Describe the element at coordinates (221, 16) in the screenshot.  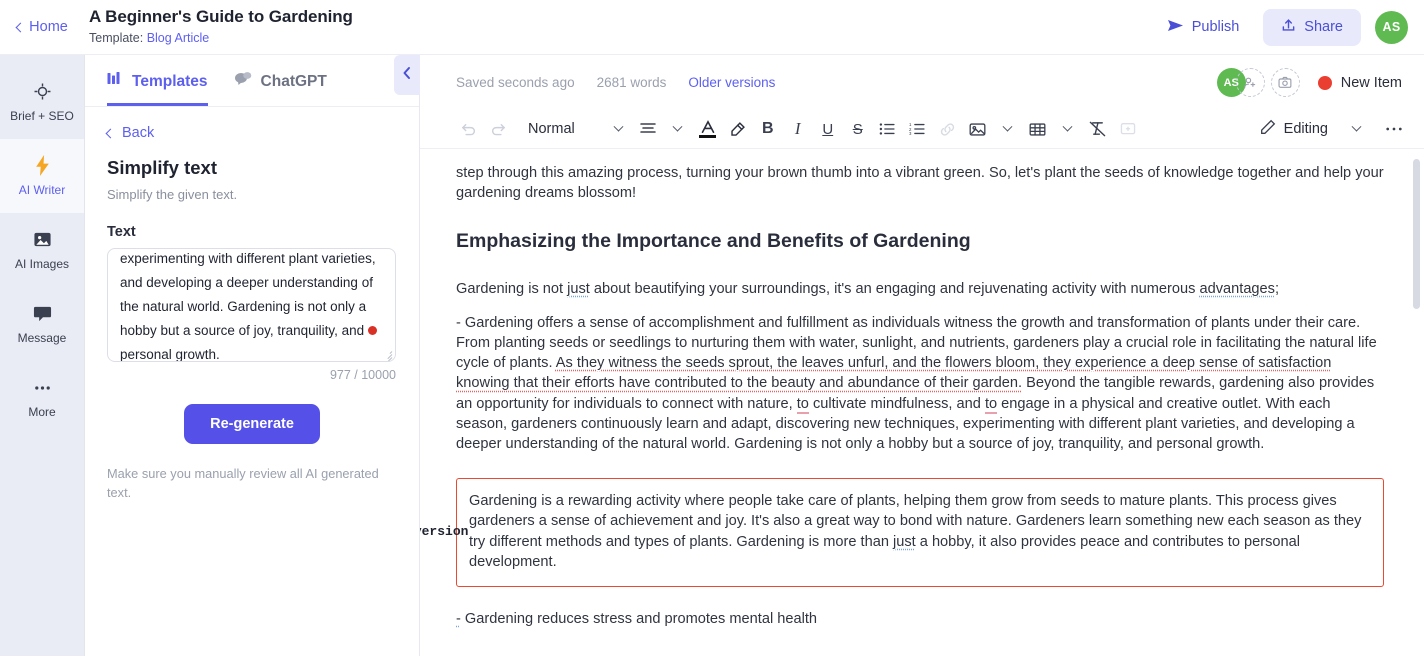
I see `page-title: A Beginner's Guide to Gardening` at that location.